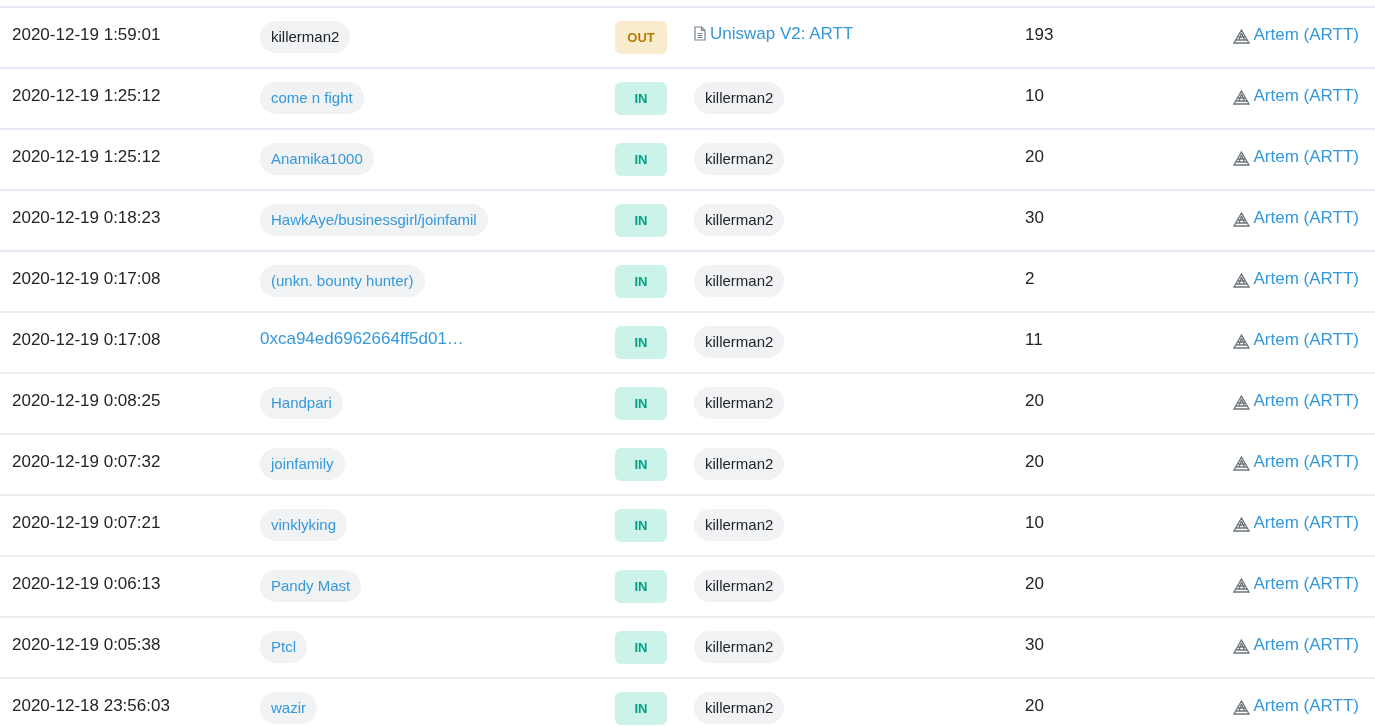 The height and width of the screenshot is (727, 1375). I want to click on timestamp: 2020-12-19 1:59:01, so click(86, 35).